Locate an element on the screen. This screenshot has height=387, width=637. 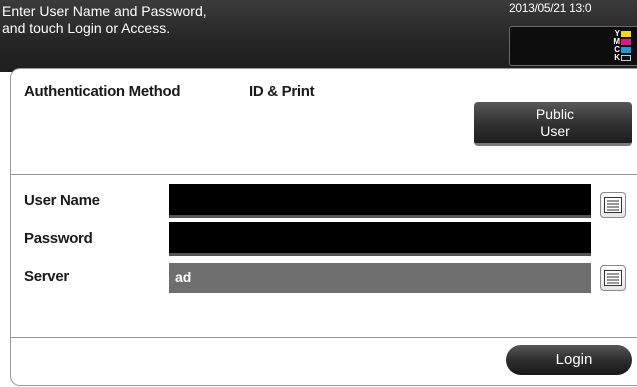
server-field: ad is located at coordinates (380, 278).